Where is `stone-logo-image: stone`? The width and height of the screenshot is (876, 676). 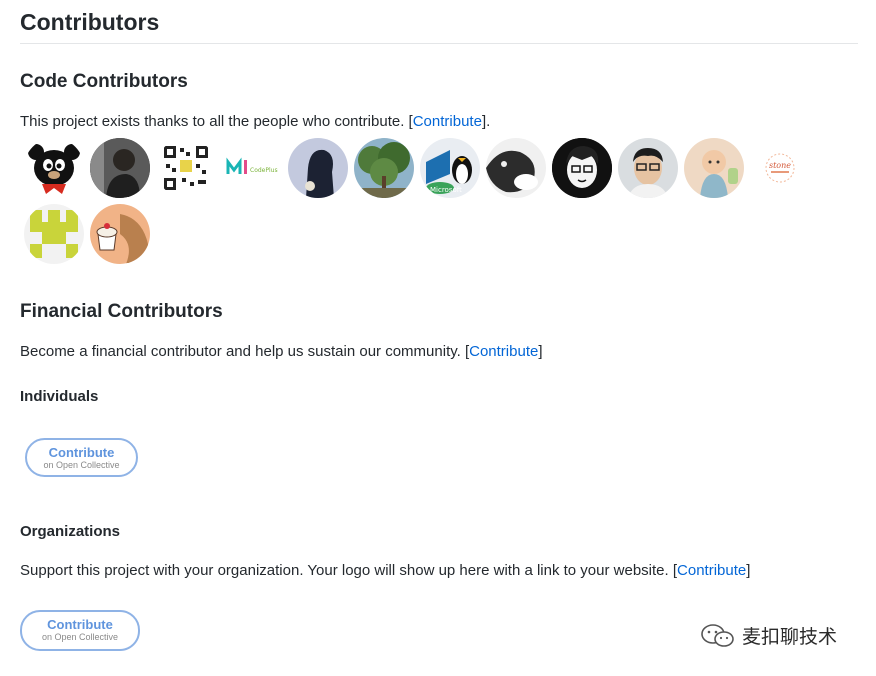 stone-logo-image: stone is located at coordinates (780, 168).